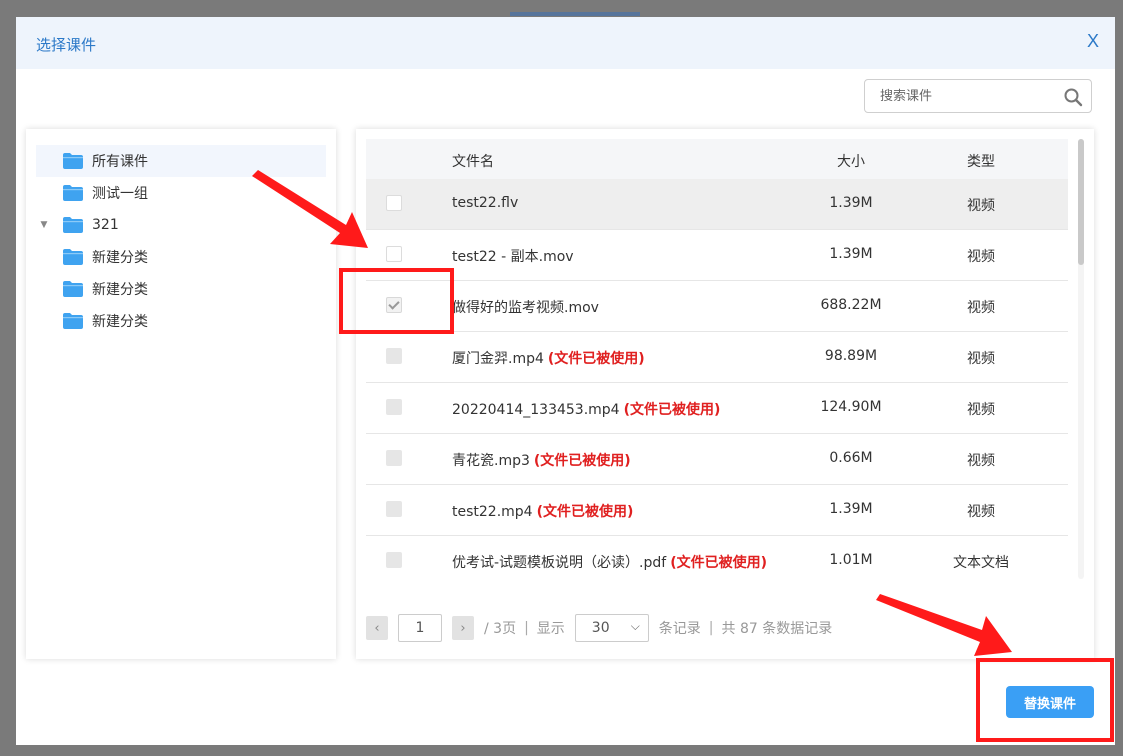  I want to click on records-label: 条记录, so click(679, 629).